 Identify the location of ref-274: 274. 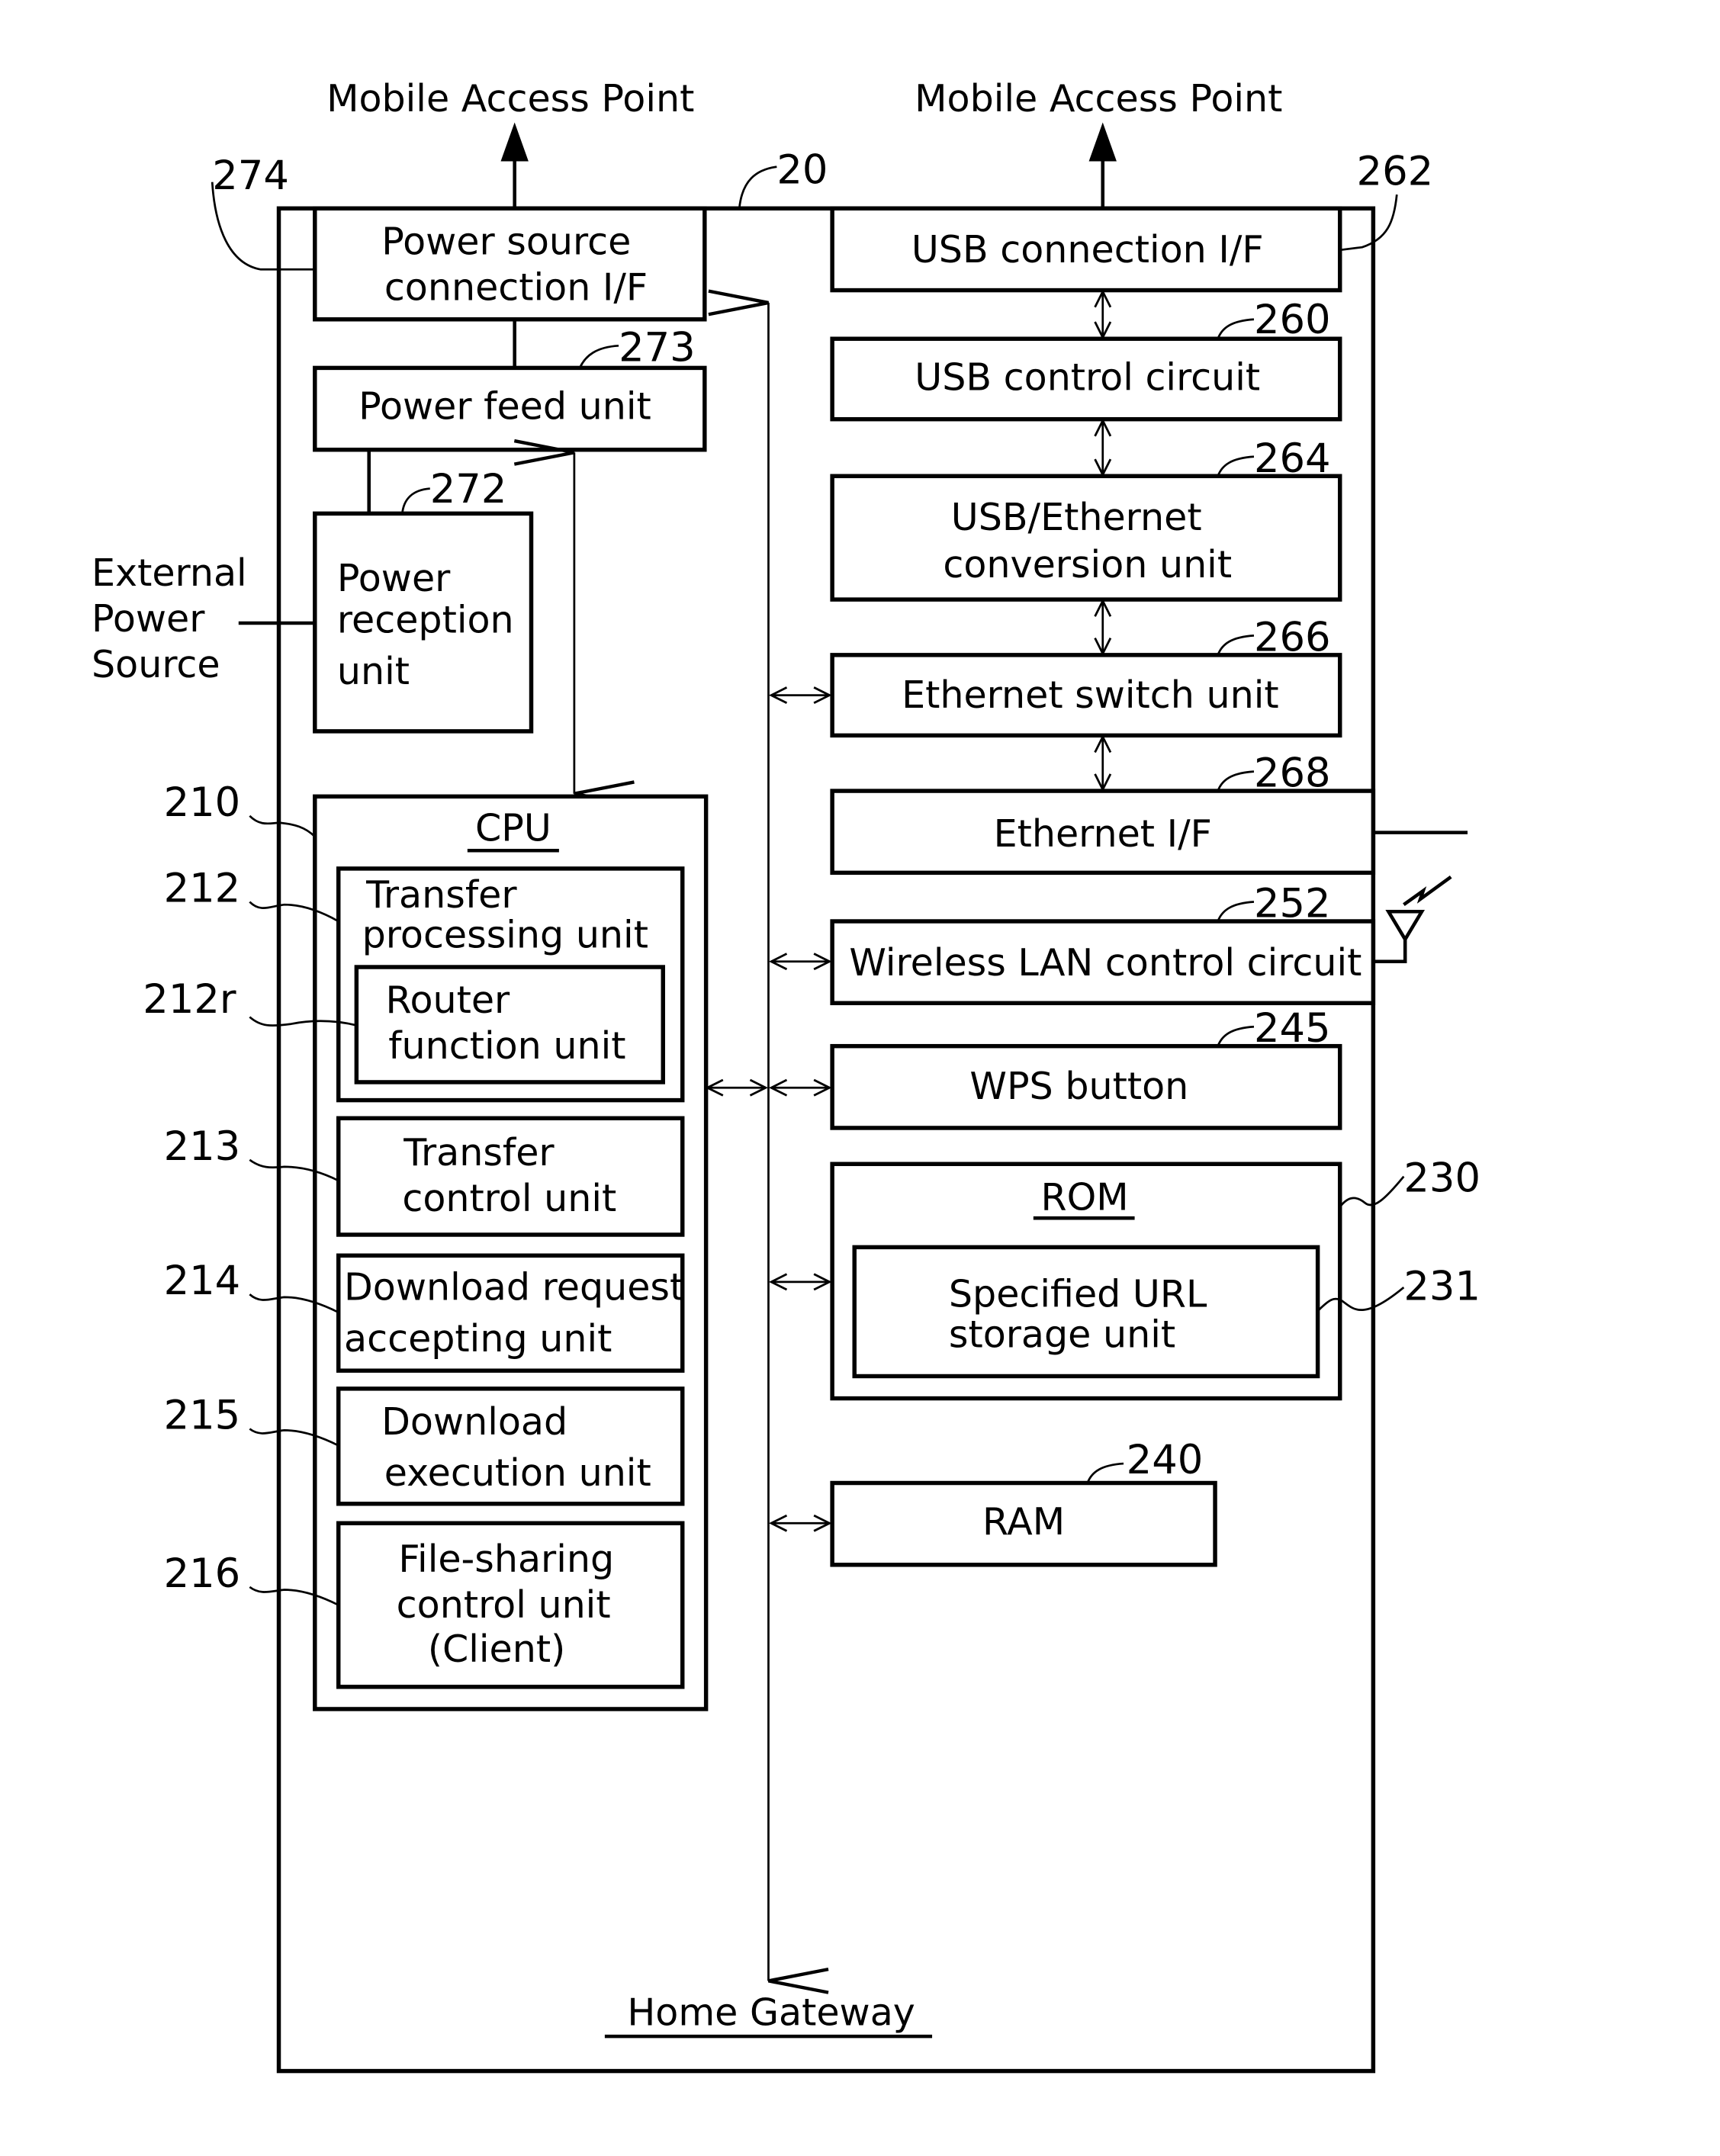
(250, 176).